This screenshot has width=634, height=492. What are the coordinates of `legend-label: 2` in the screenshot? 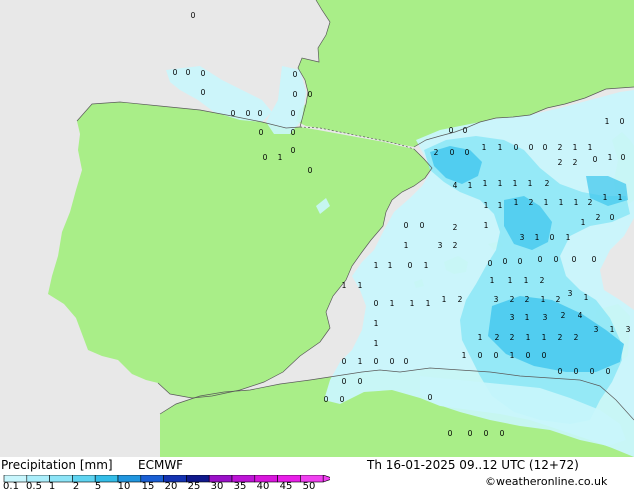 It's located at (76, 486).